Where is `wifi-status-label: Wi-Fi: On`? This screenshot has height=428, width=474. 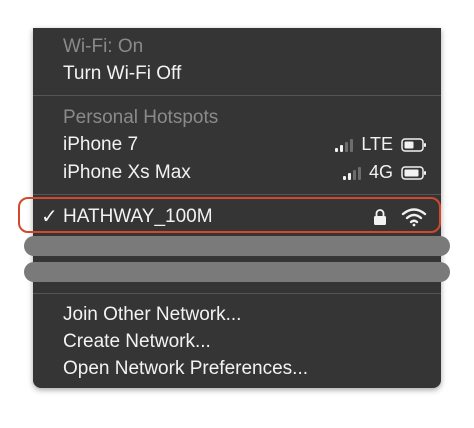
wifi-status-label: Wi-Fi: On is located at coordinates (103, 46).